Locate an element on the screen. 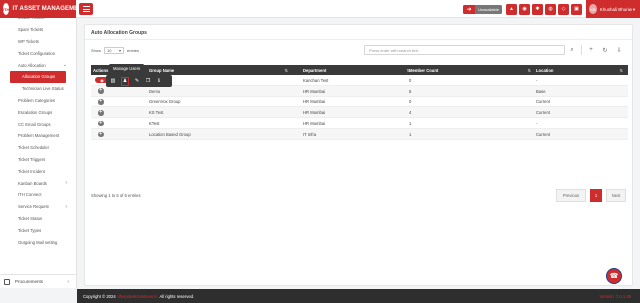 The height and width of the screenshot is (303, 640). page-size-control: Show 10 ▾ entries is located at coordinates (115, 50).